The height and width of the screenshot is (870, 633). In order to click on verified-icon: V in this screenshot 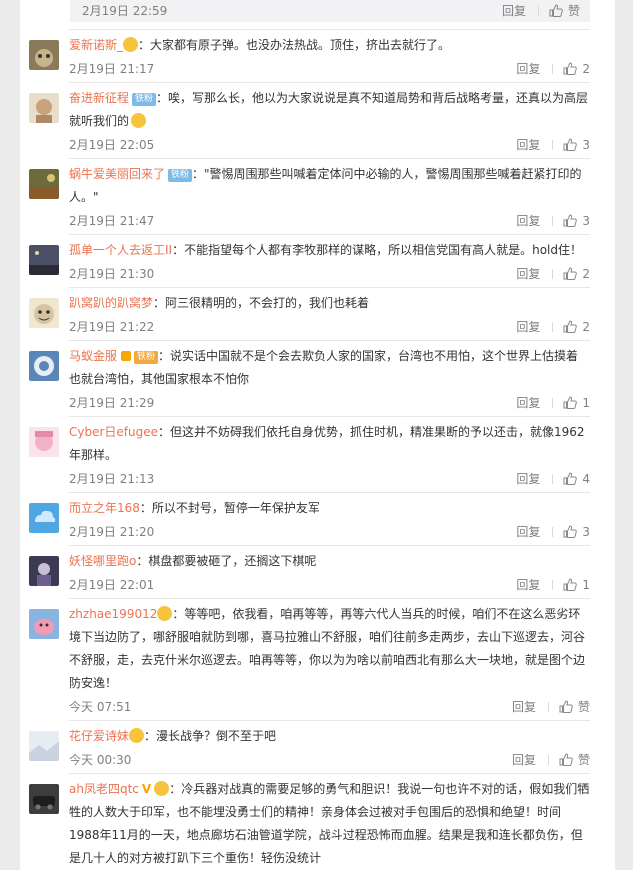, I will do `click(146, 789)`.